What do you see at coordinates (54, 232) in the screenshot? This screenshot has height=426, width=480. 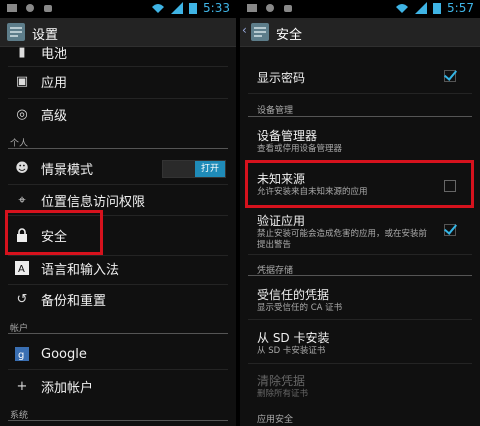 I see `highlight-box-security` at bounding box center [54, 232].